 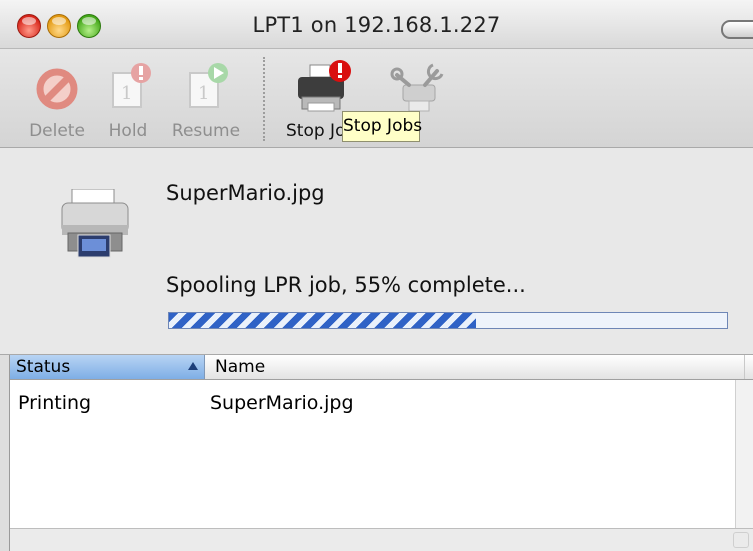 I want to click on job-progress-fill, so click(x=322, y=320).